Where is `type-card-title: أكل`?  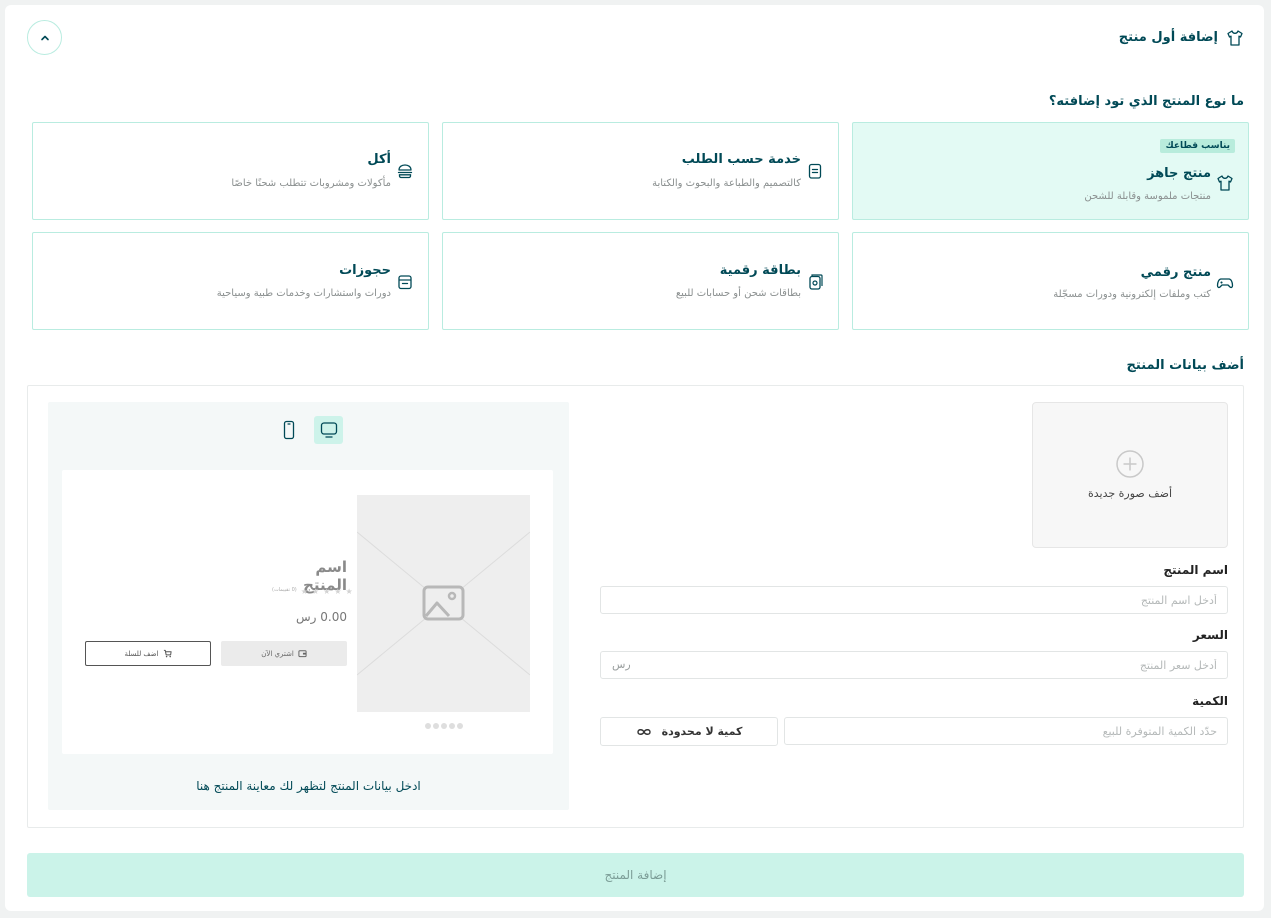
type-card-title: أكل is located at coordinates (379, 159).